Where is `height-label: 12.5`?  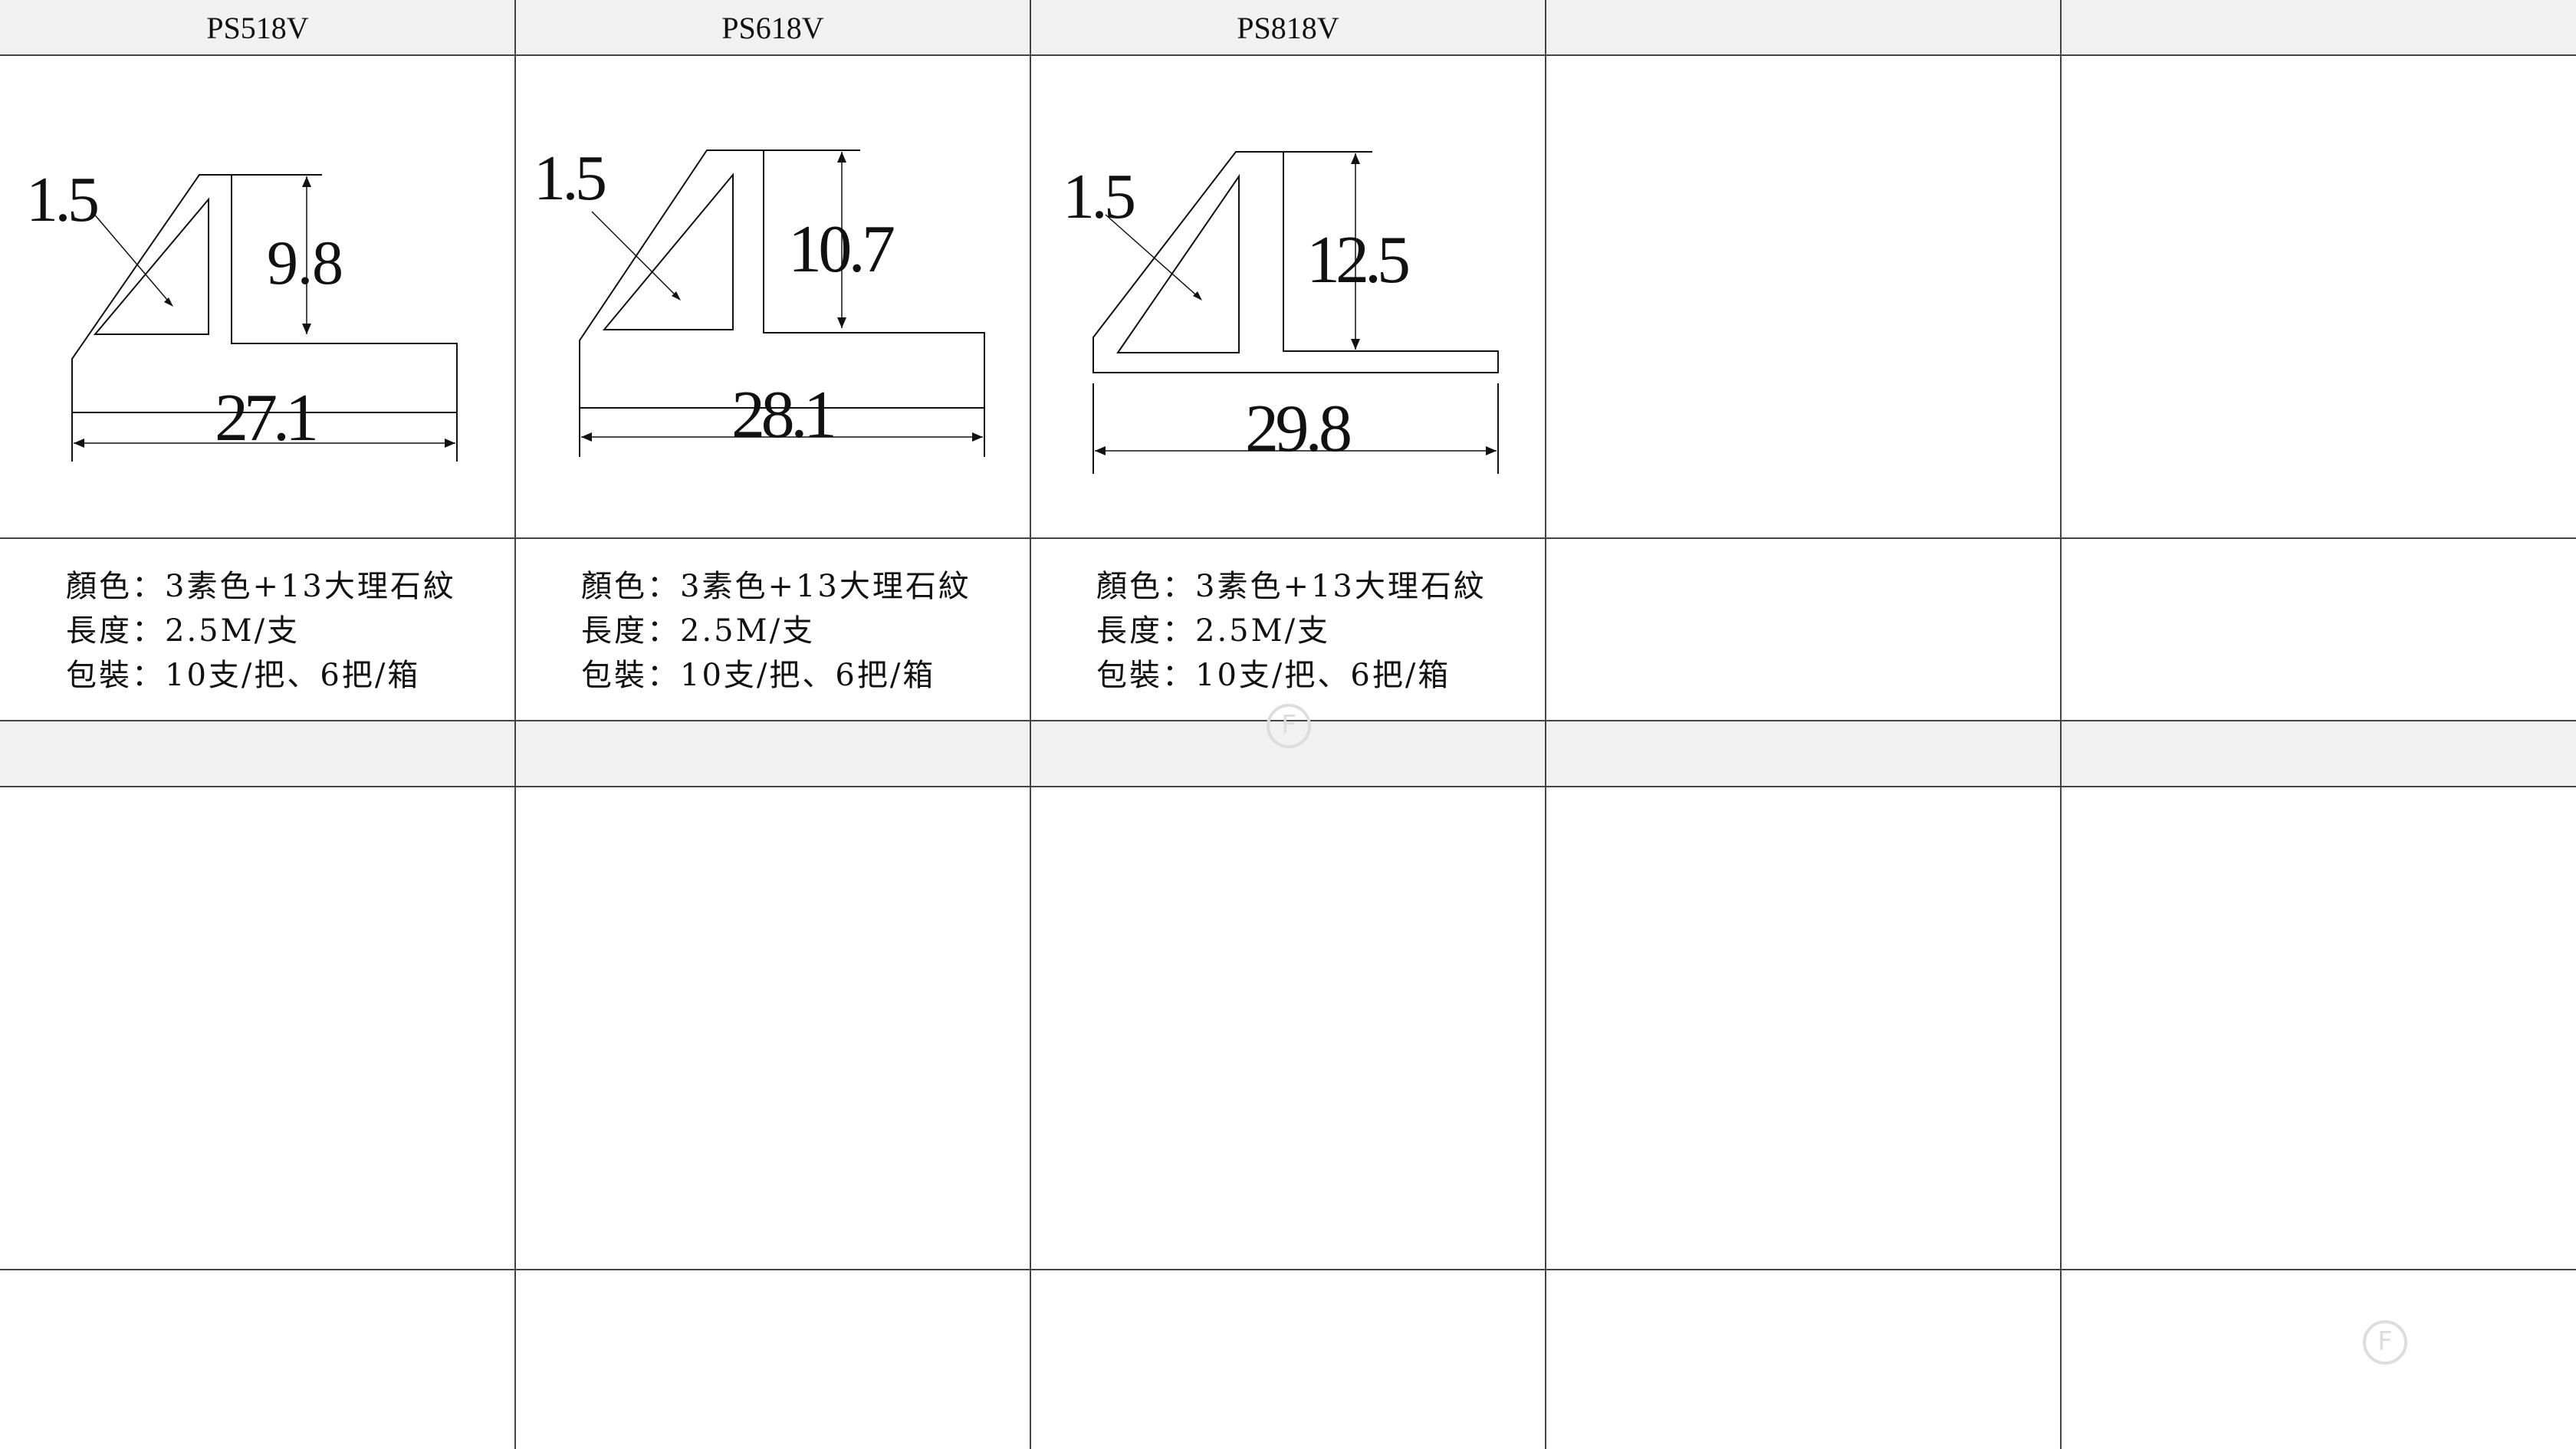 height-label: 12.5 is located at coordinates (1359, 260).